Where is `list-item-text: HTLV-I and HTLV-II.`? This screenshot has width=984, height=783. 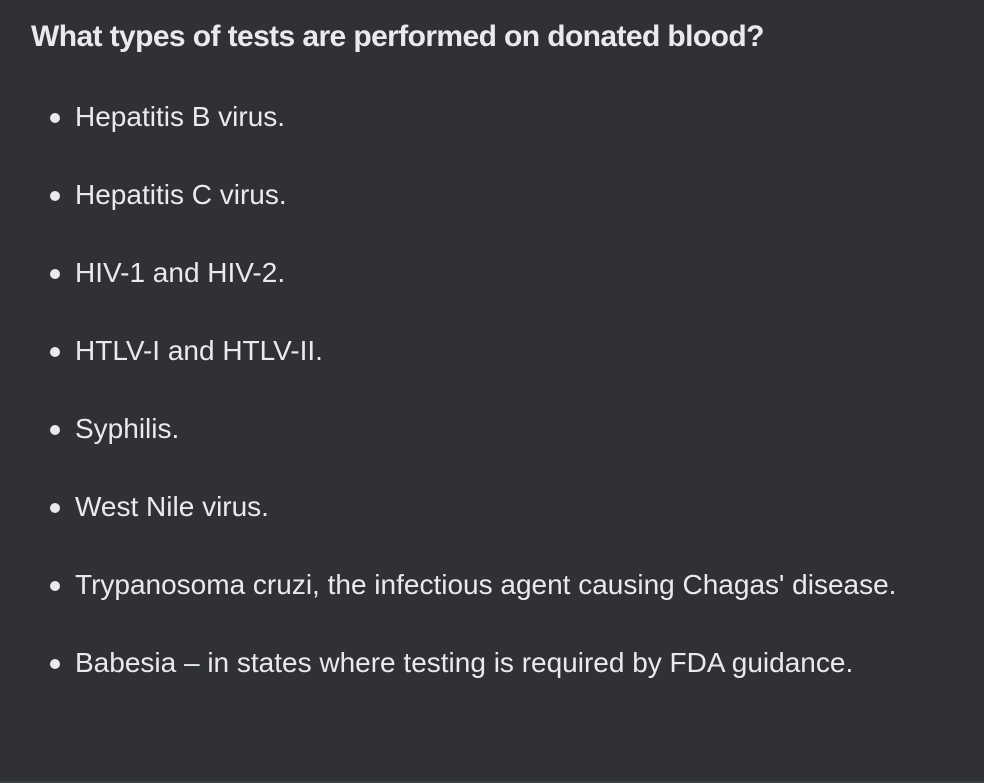
list-item-text: HTLV-I and HTLV-II. is located at coordinates (199, 350).